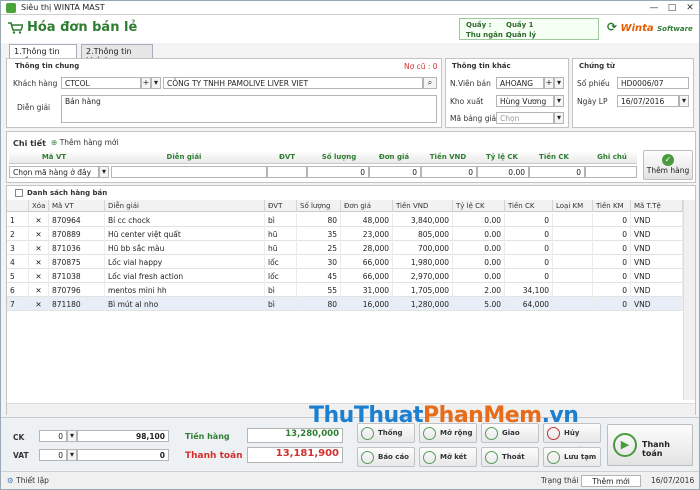 The width and height of the screenshot is (700, 490). Describe the element at coordinates (214, 456) in the screenshot. I see `pay-total-label: Thanh toán` at that location.